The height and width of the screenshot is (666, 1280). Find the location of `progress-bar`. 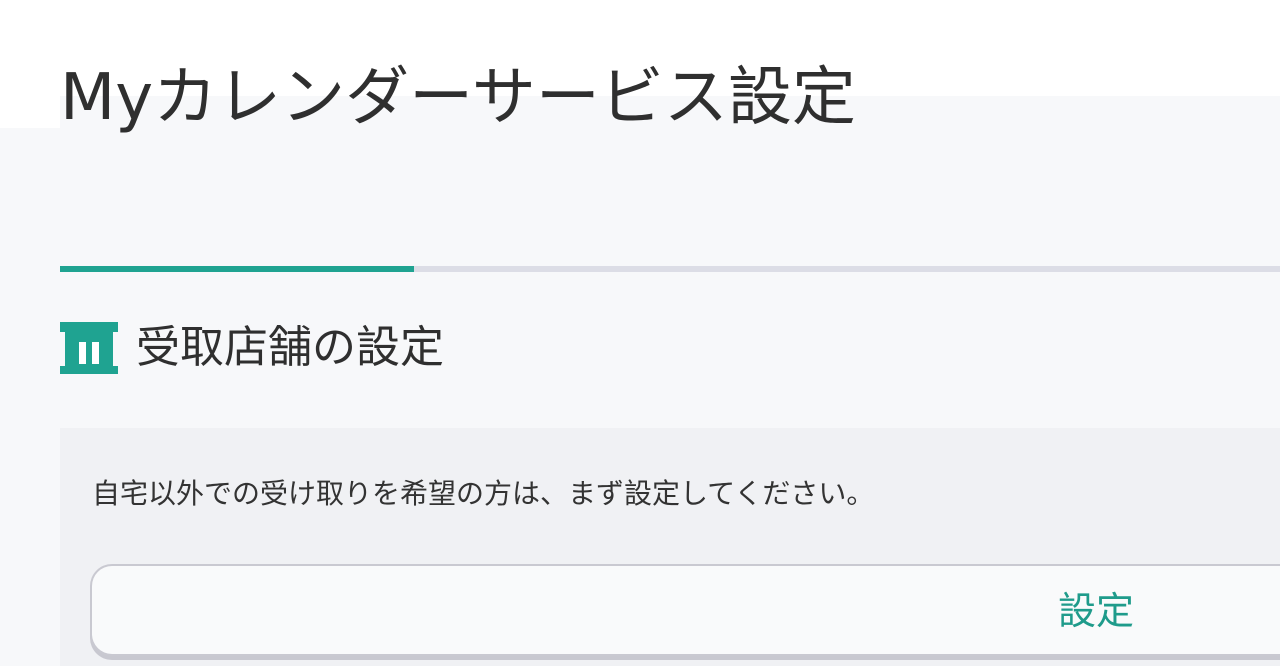

progress-bar is located at coordinates (670, 269).